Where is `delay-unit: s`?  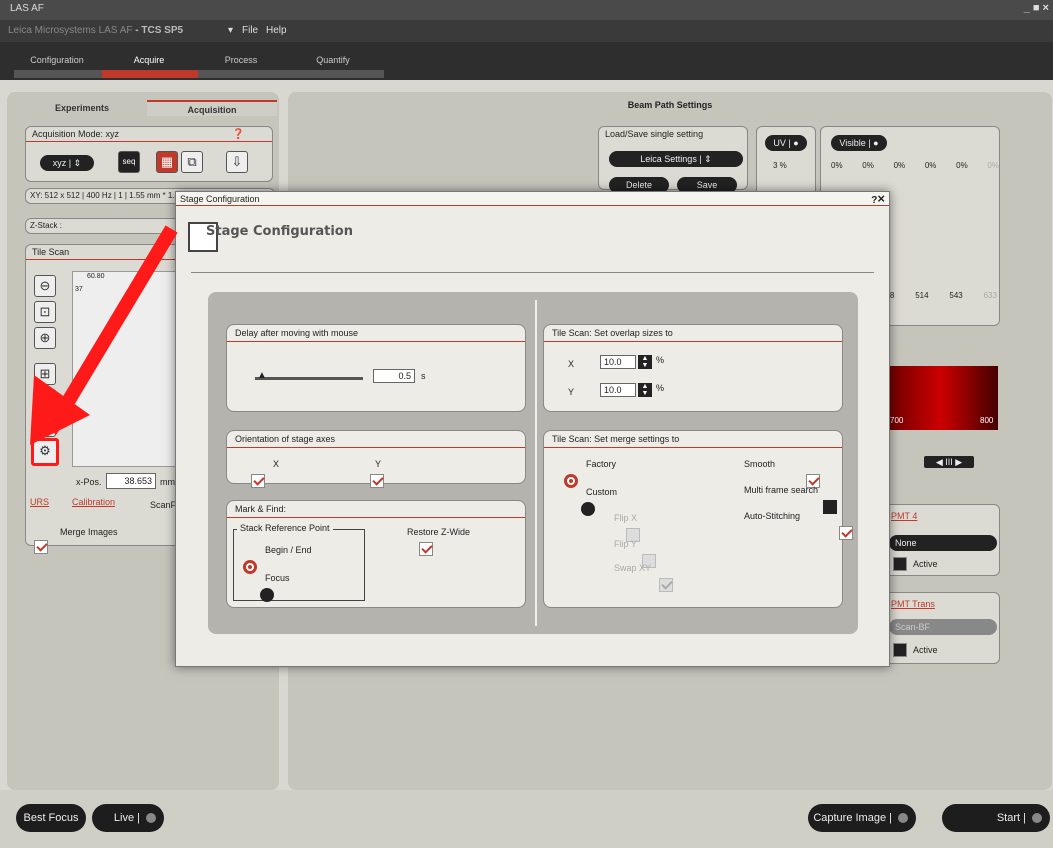
delay-unit: s is located at coordinates (423, 376).